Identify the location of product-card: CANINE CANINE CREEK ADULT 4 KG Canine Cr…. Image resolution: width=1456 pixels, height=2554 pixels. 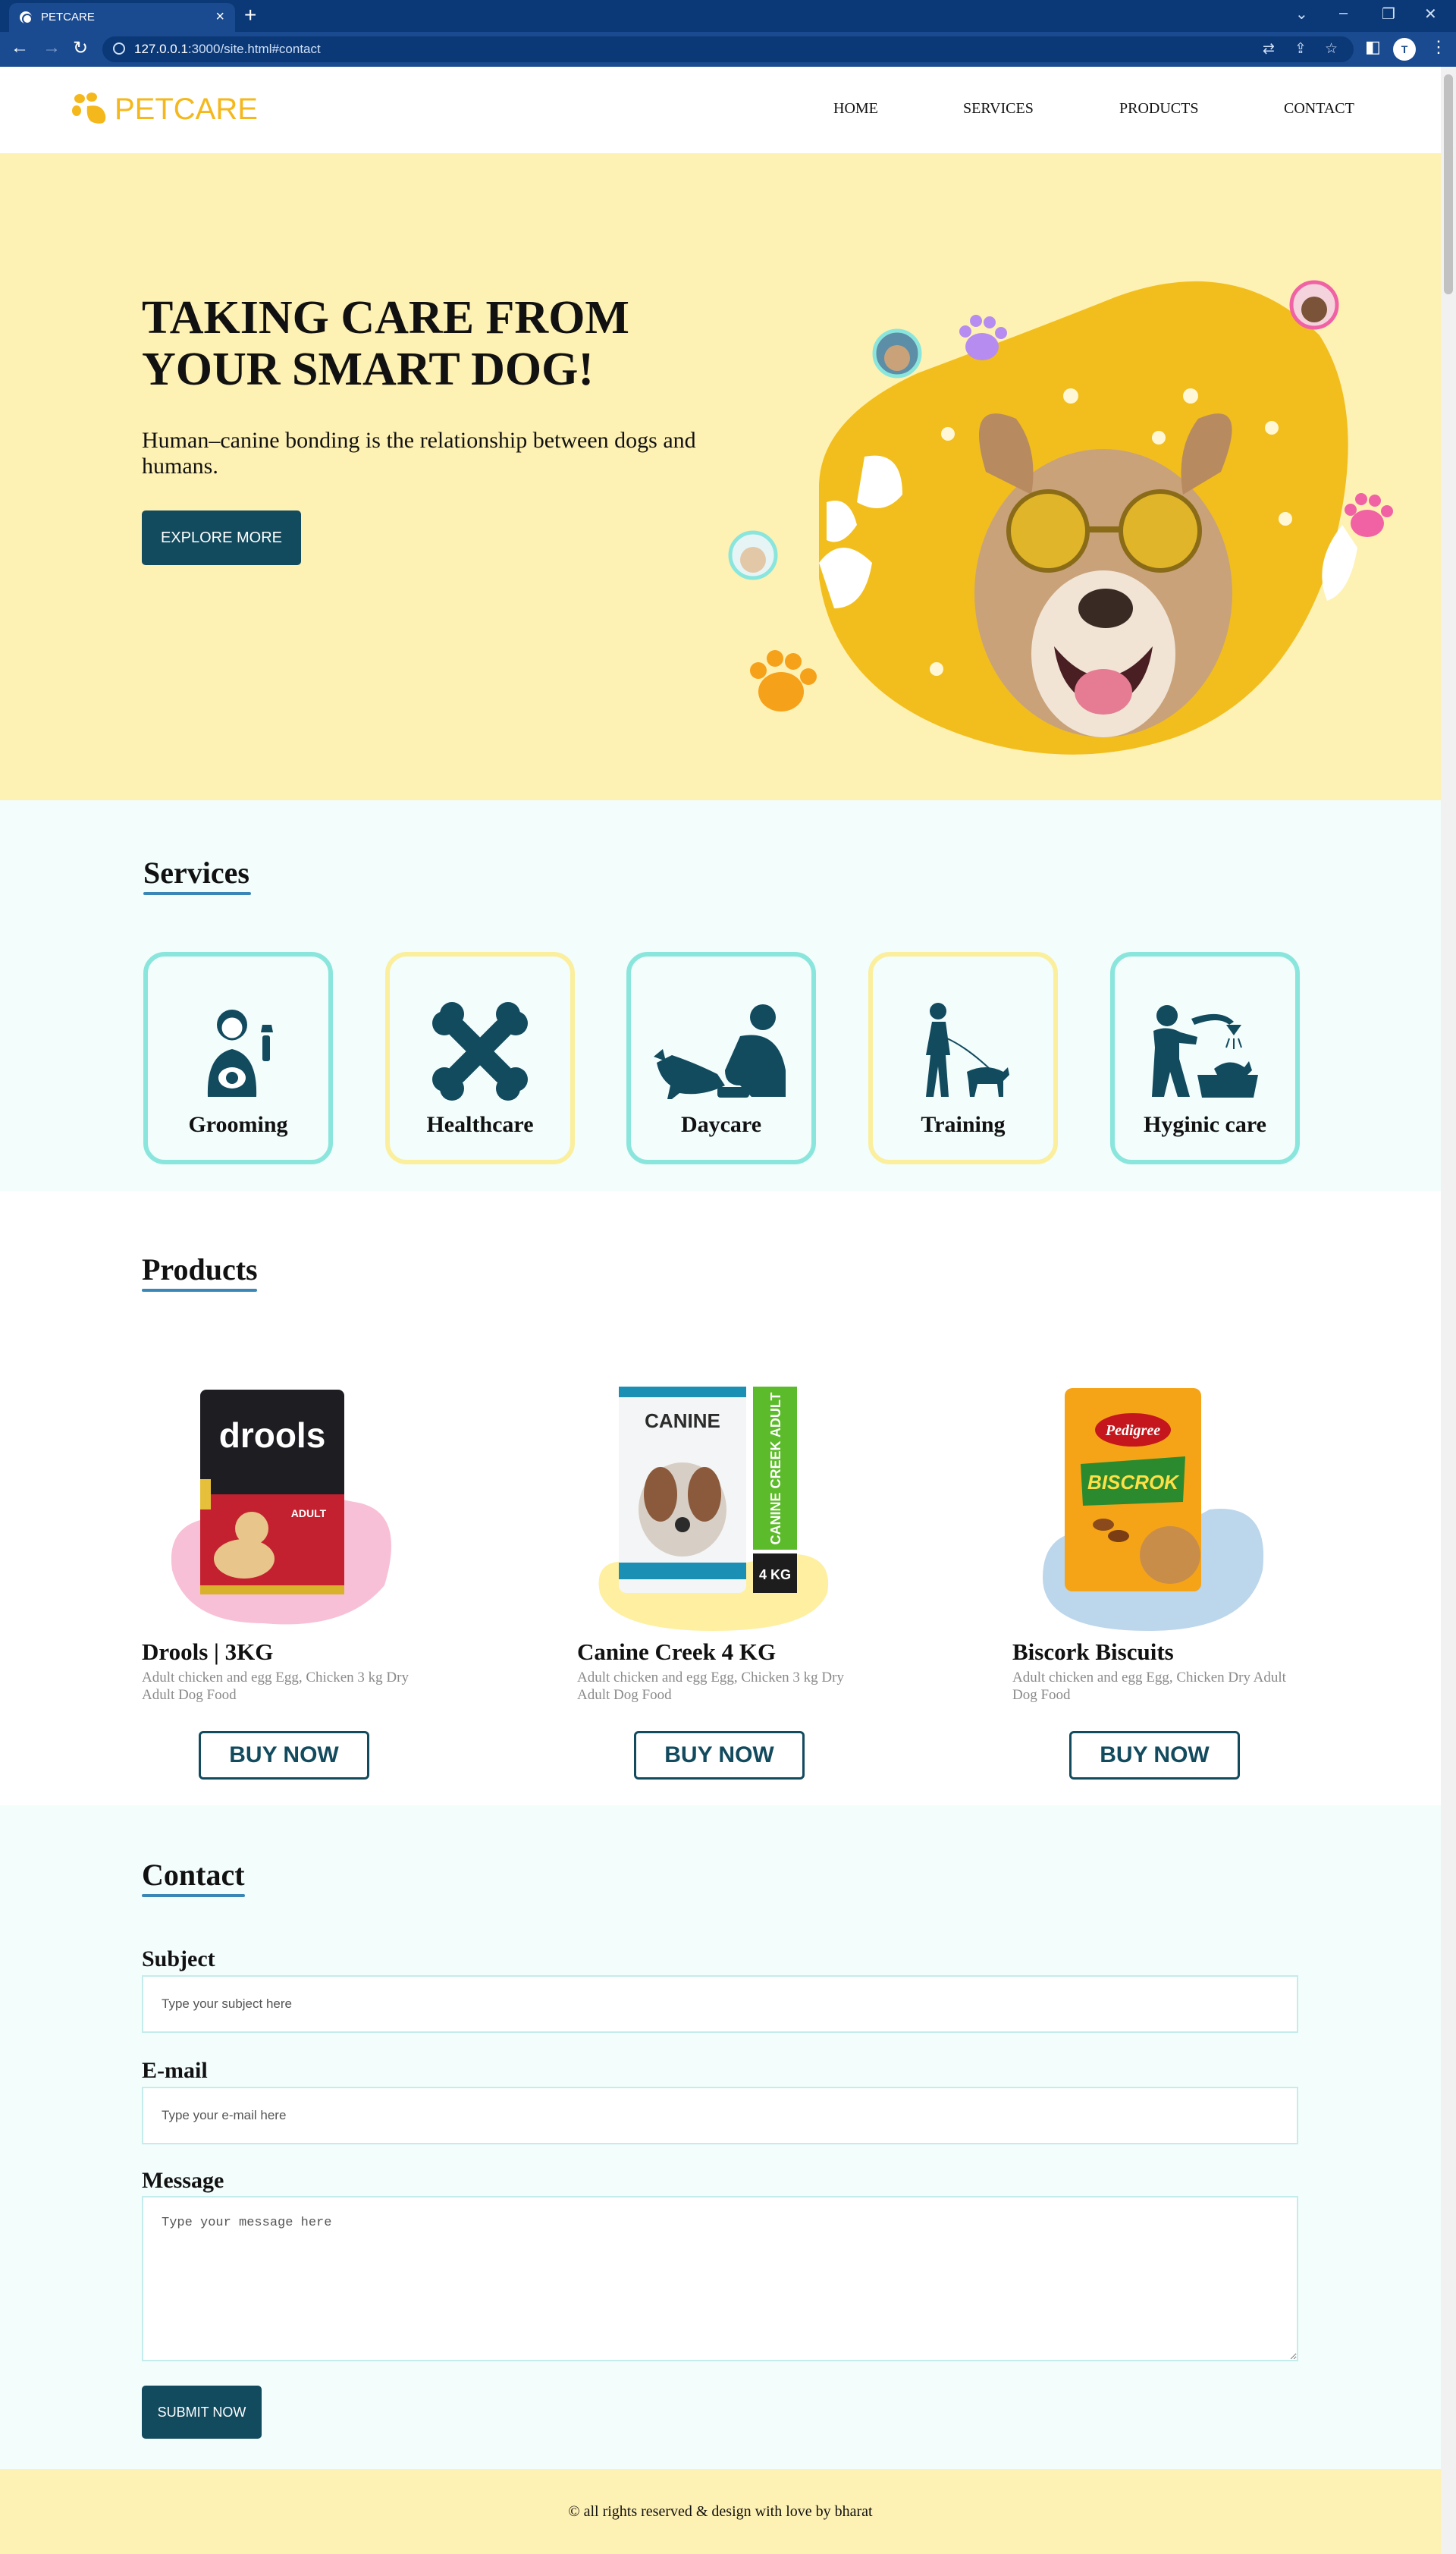
(728, 1578).